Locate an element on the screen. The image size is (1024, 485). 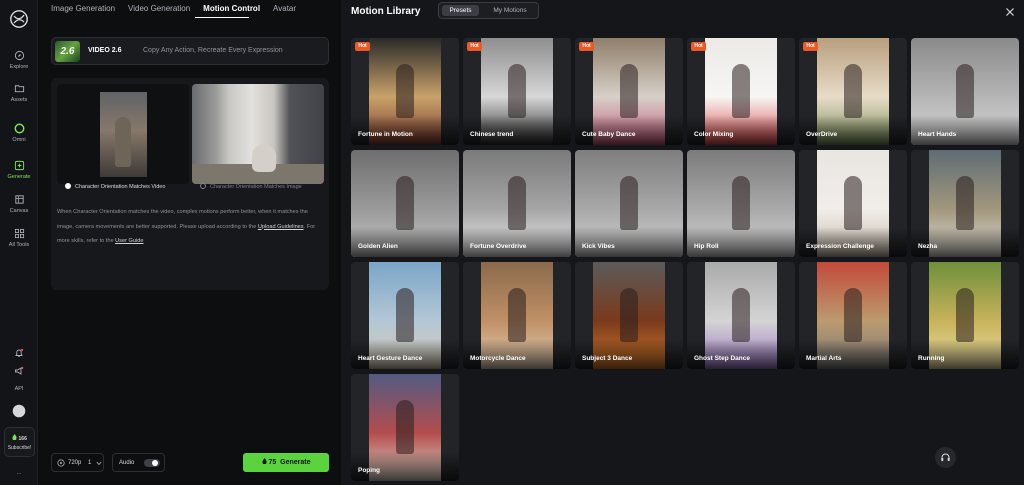
reference-image-thumbnail is located at coordinates (258, 134).